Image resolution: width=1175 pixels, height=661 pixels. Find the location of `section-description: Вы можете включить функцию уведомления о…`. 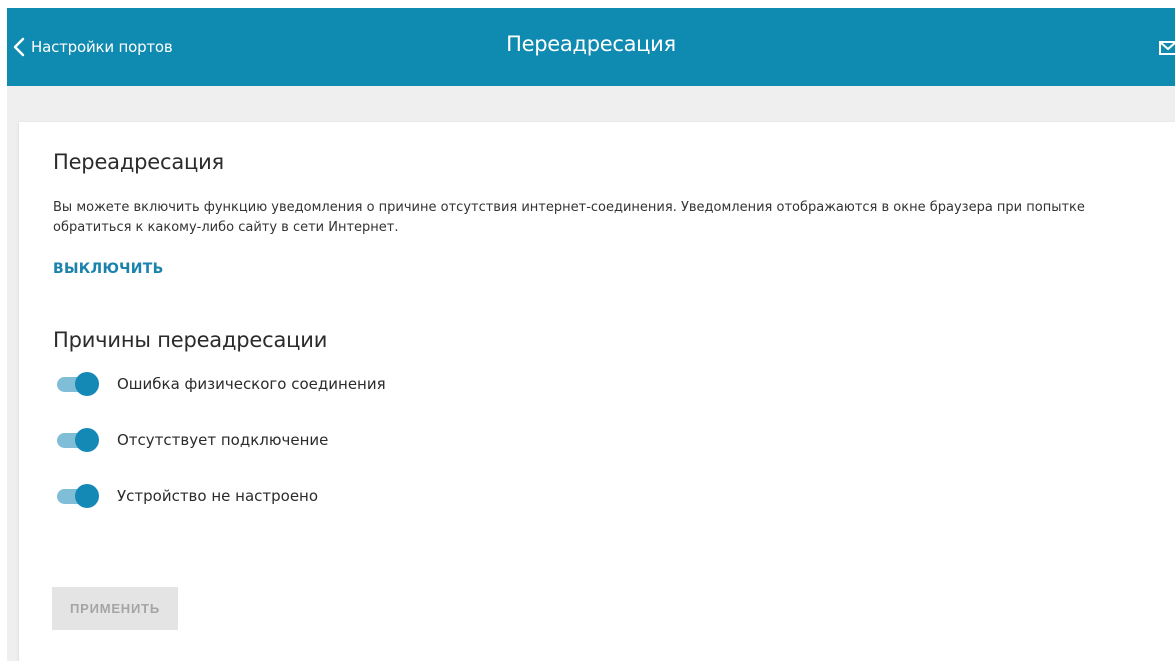

section-description: Вы можете включить функцию уведомления о… is located at coordinates (569, 217).